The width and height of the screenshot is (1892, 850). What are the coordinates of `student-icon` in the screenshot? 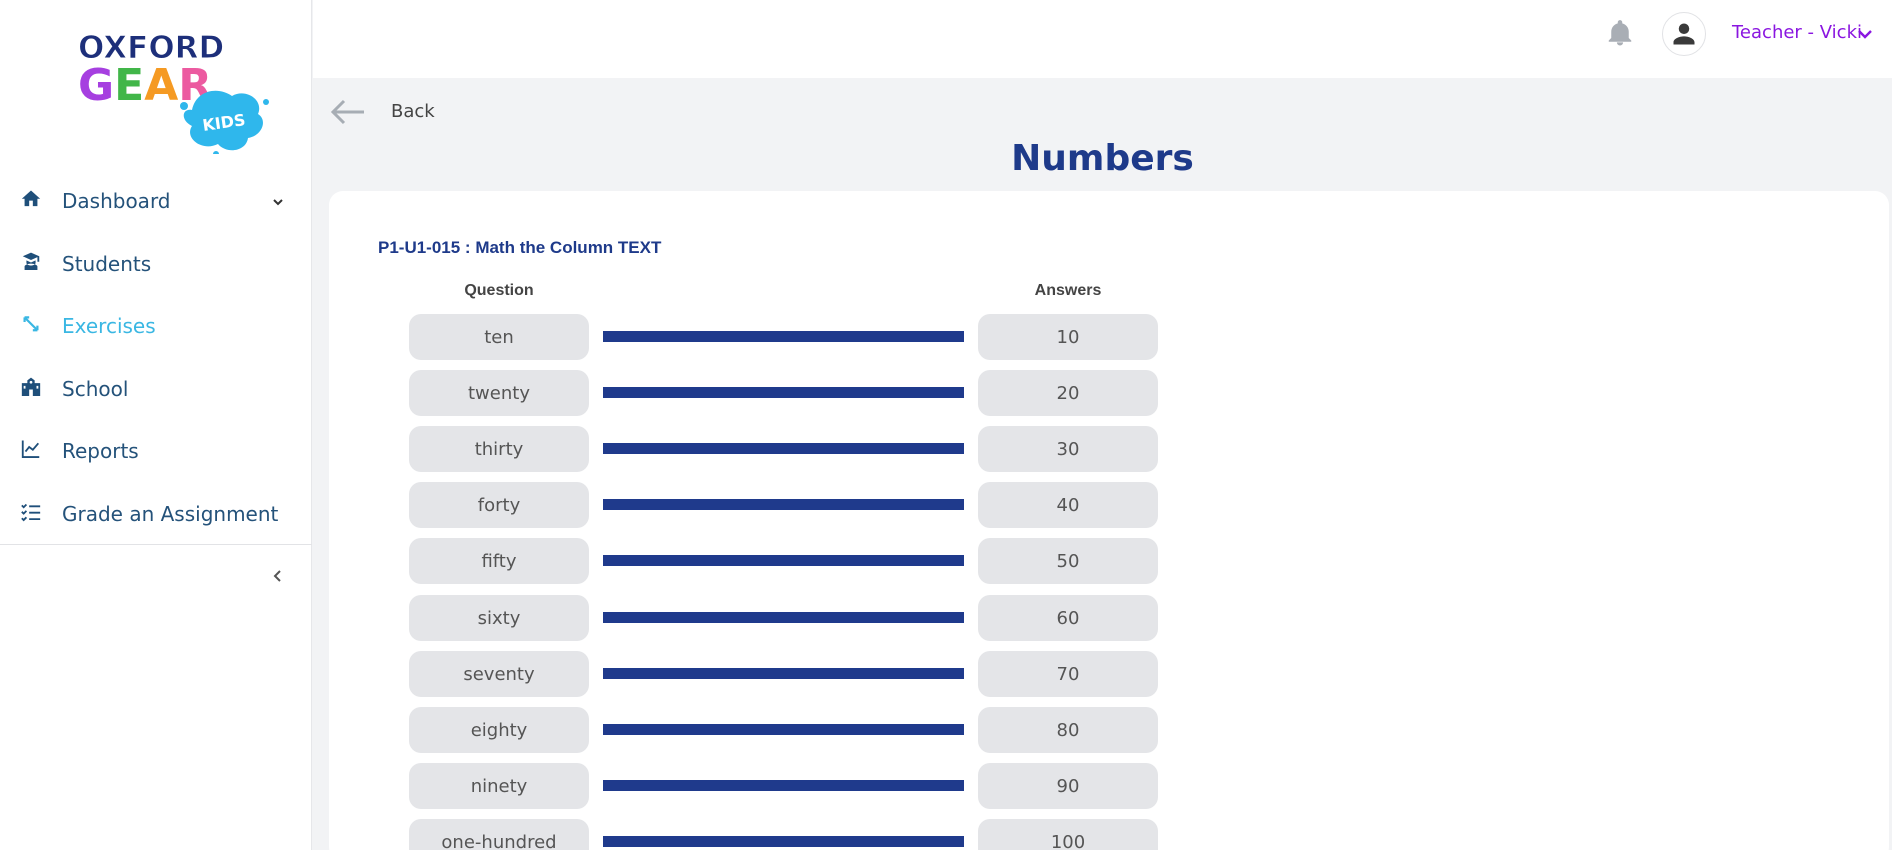 It's located at (31, 262).